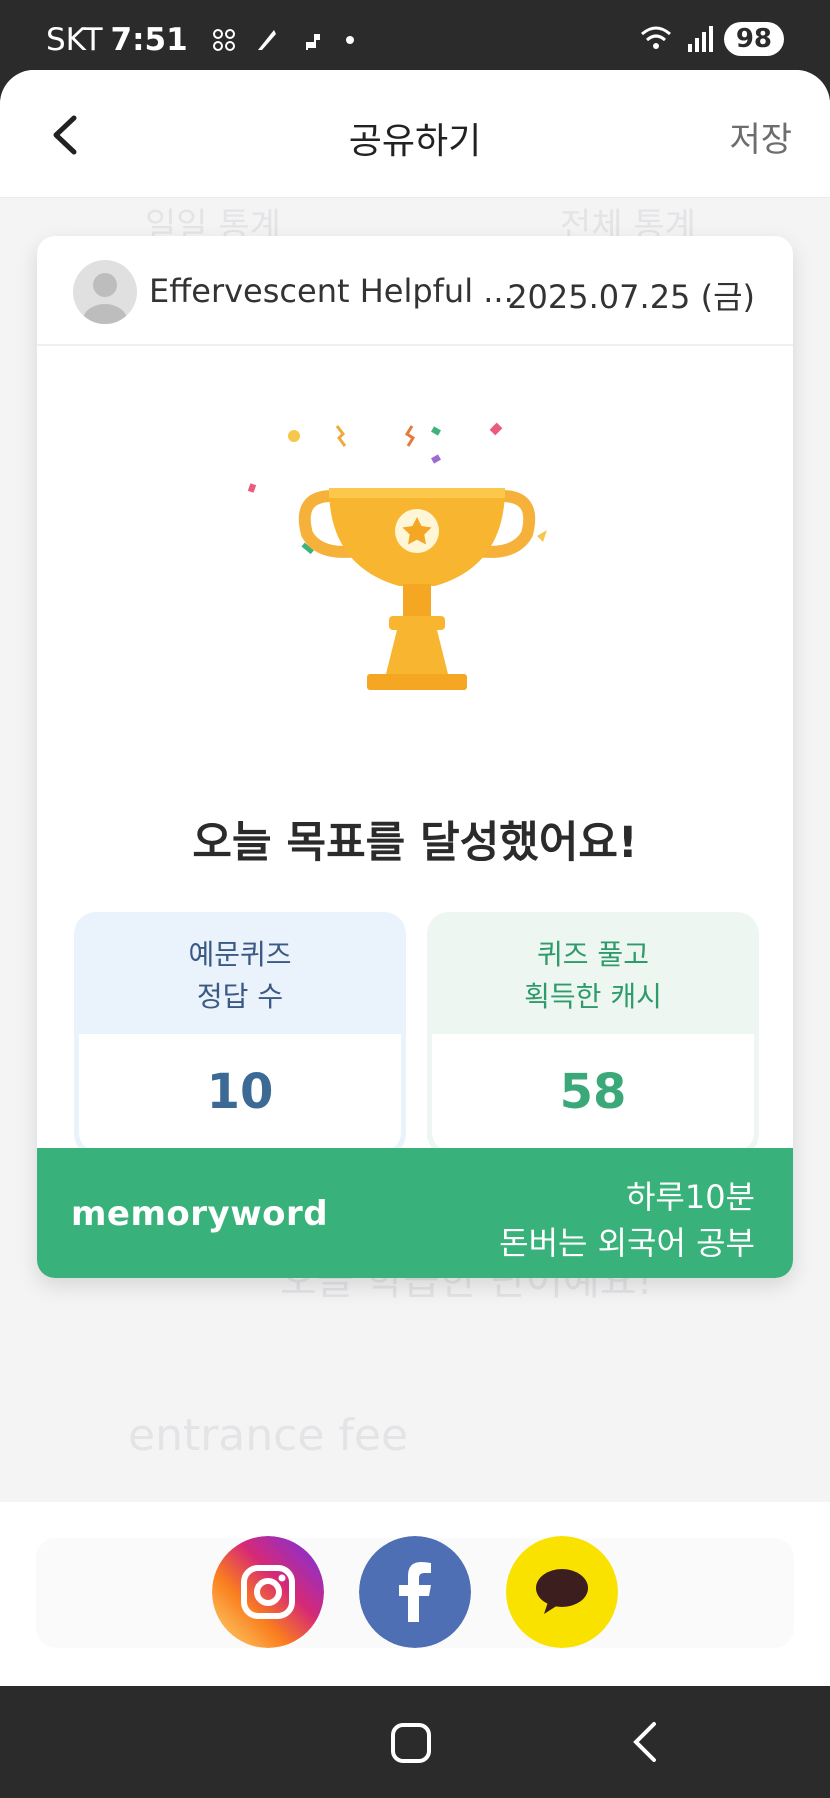  Describe the element at coordinates (266, 40) in the screenshot. I see `feather-icon` at that location.